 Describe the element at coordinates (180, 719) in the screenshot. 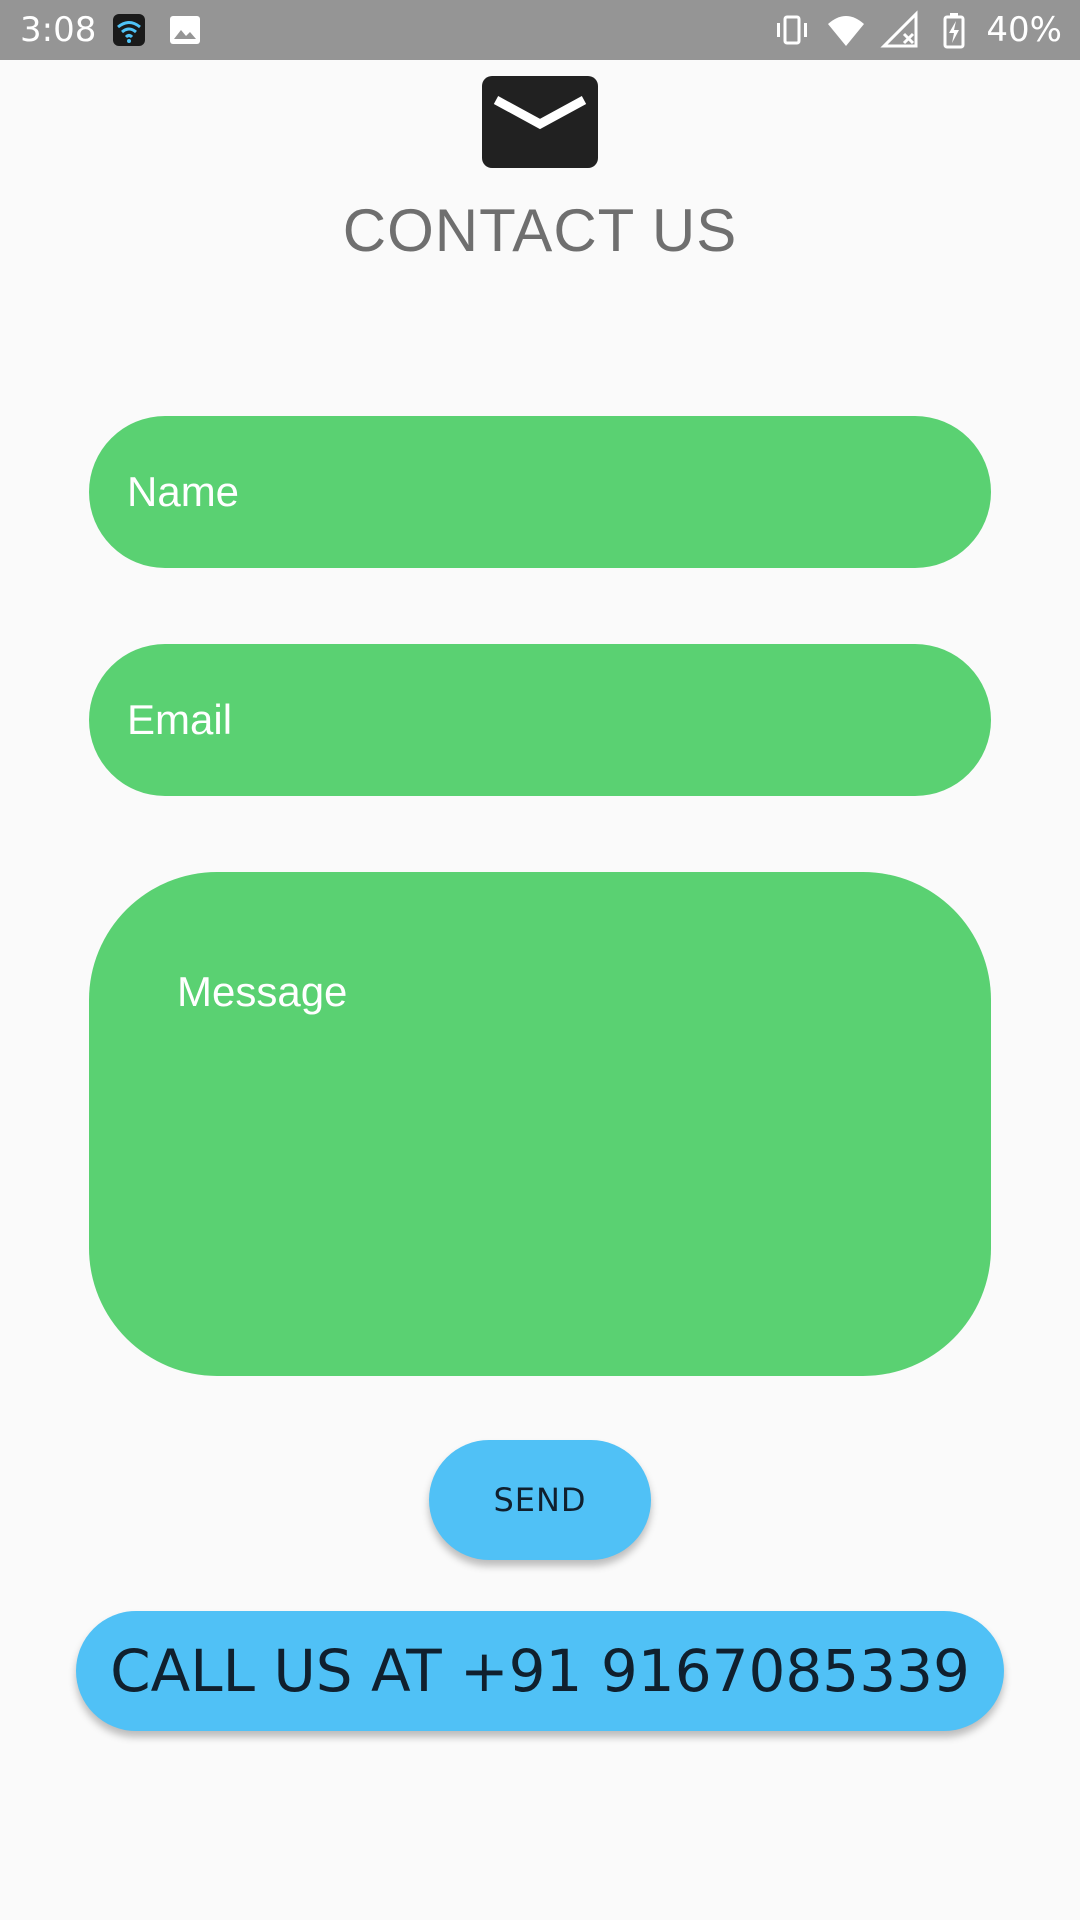

I see `email-placeholder: Email` at that location.